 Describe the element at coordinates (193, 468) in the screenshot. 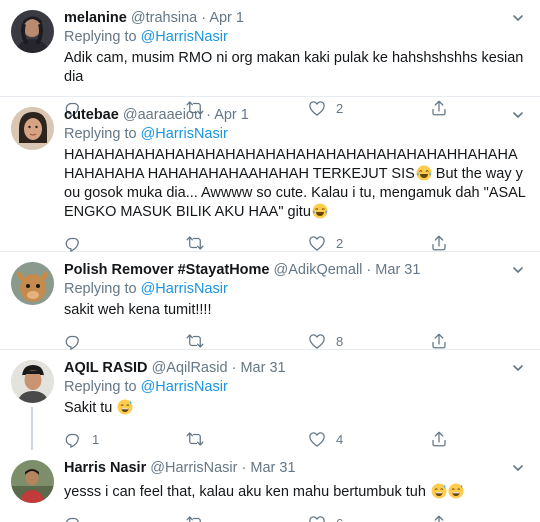

I see `username: @HarrisNasir` at that location.